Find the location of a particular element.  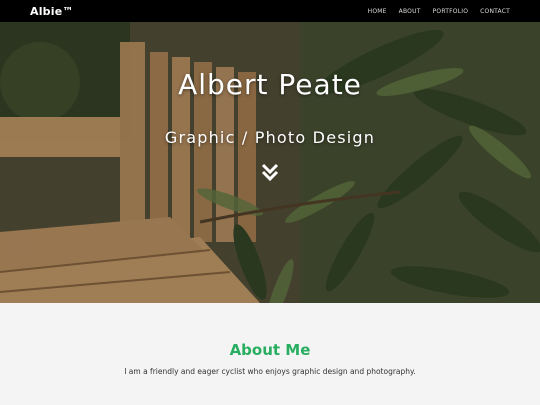

hero-title: Albert Peate is located at coordinates (270, 84).